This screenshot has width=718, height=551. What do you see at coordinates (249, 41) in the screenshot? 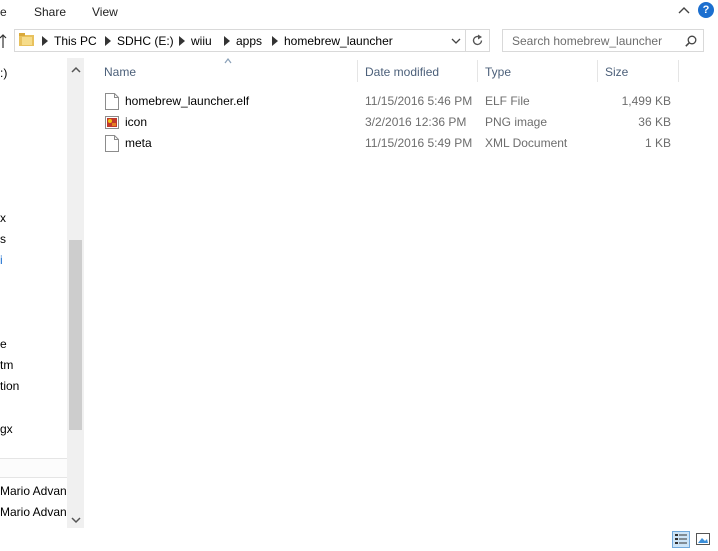
I see `breadcrumb-apps: apps` at bounding box center [249, 41].